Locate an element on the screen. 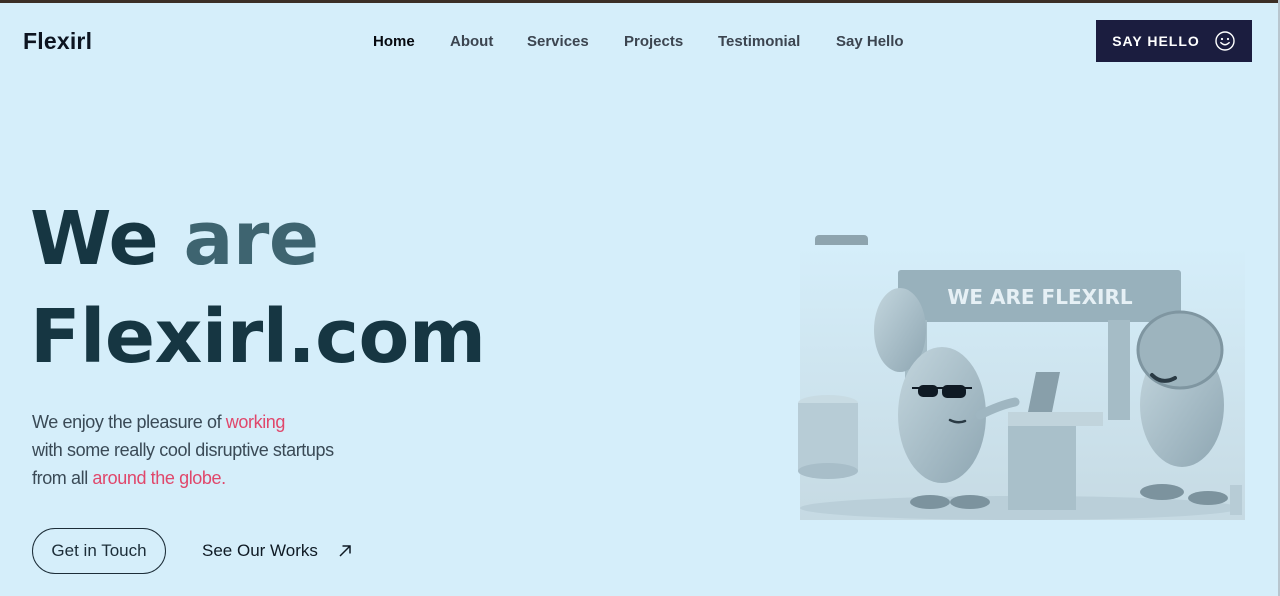  hero-title-we: We is located at coordinates (94, 239).